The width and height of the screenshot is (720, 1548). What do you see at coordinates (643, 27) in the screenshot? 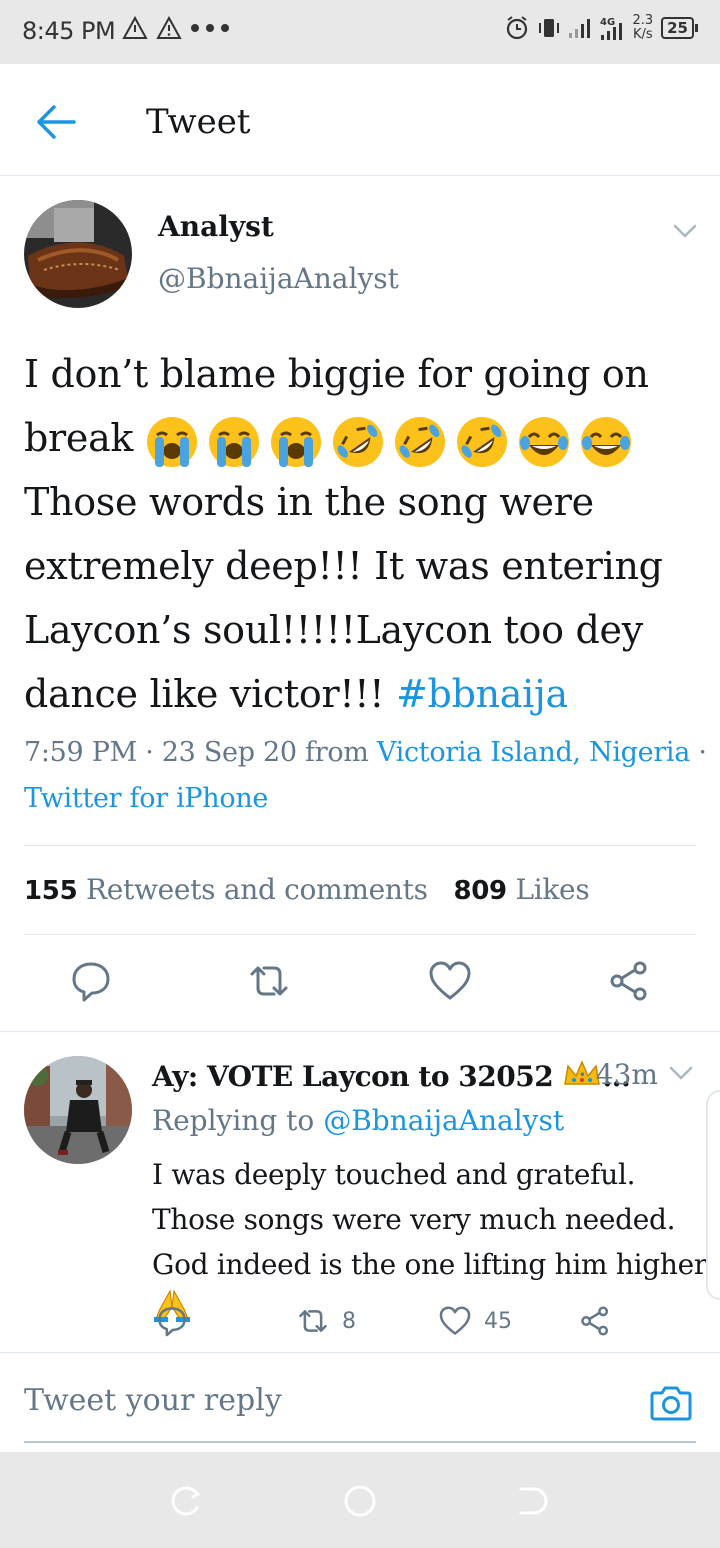
I see `network-speed: 2.3 K/s` at bounding box center [643, 27].